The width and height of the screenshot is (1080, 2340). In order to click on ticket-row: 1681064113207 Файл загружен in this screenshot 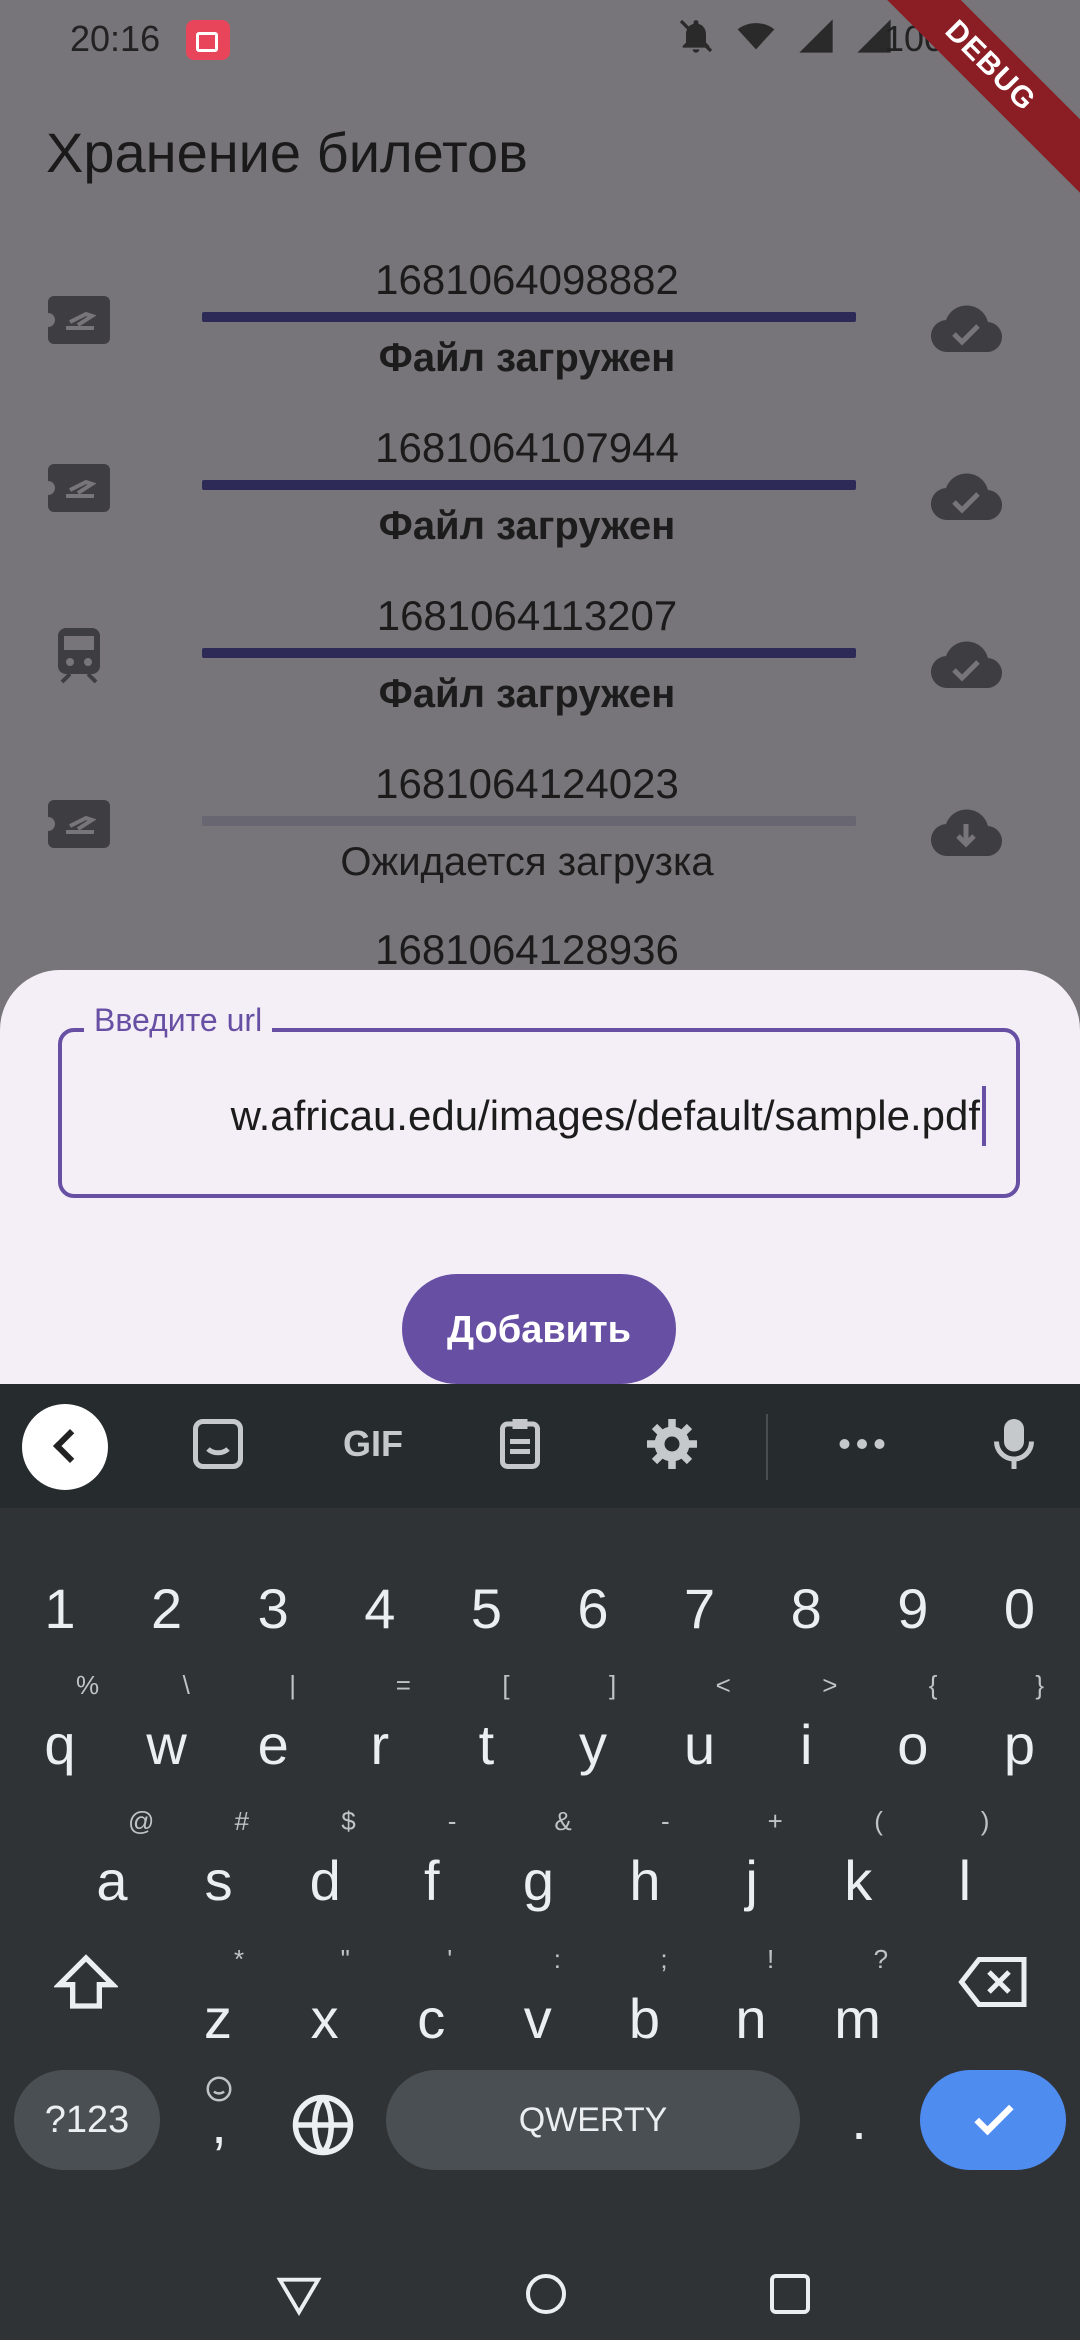, I will do `click(540, 676)`.